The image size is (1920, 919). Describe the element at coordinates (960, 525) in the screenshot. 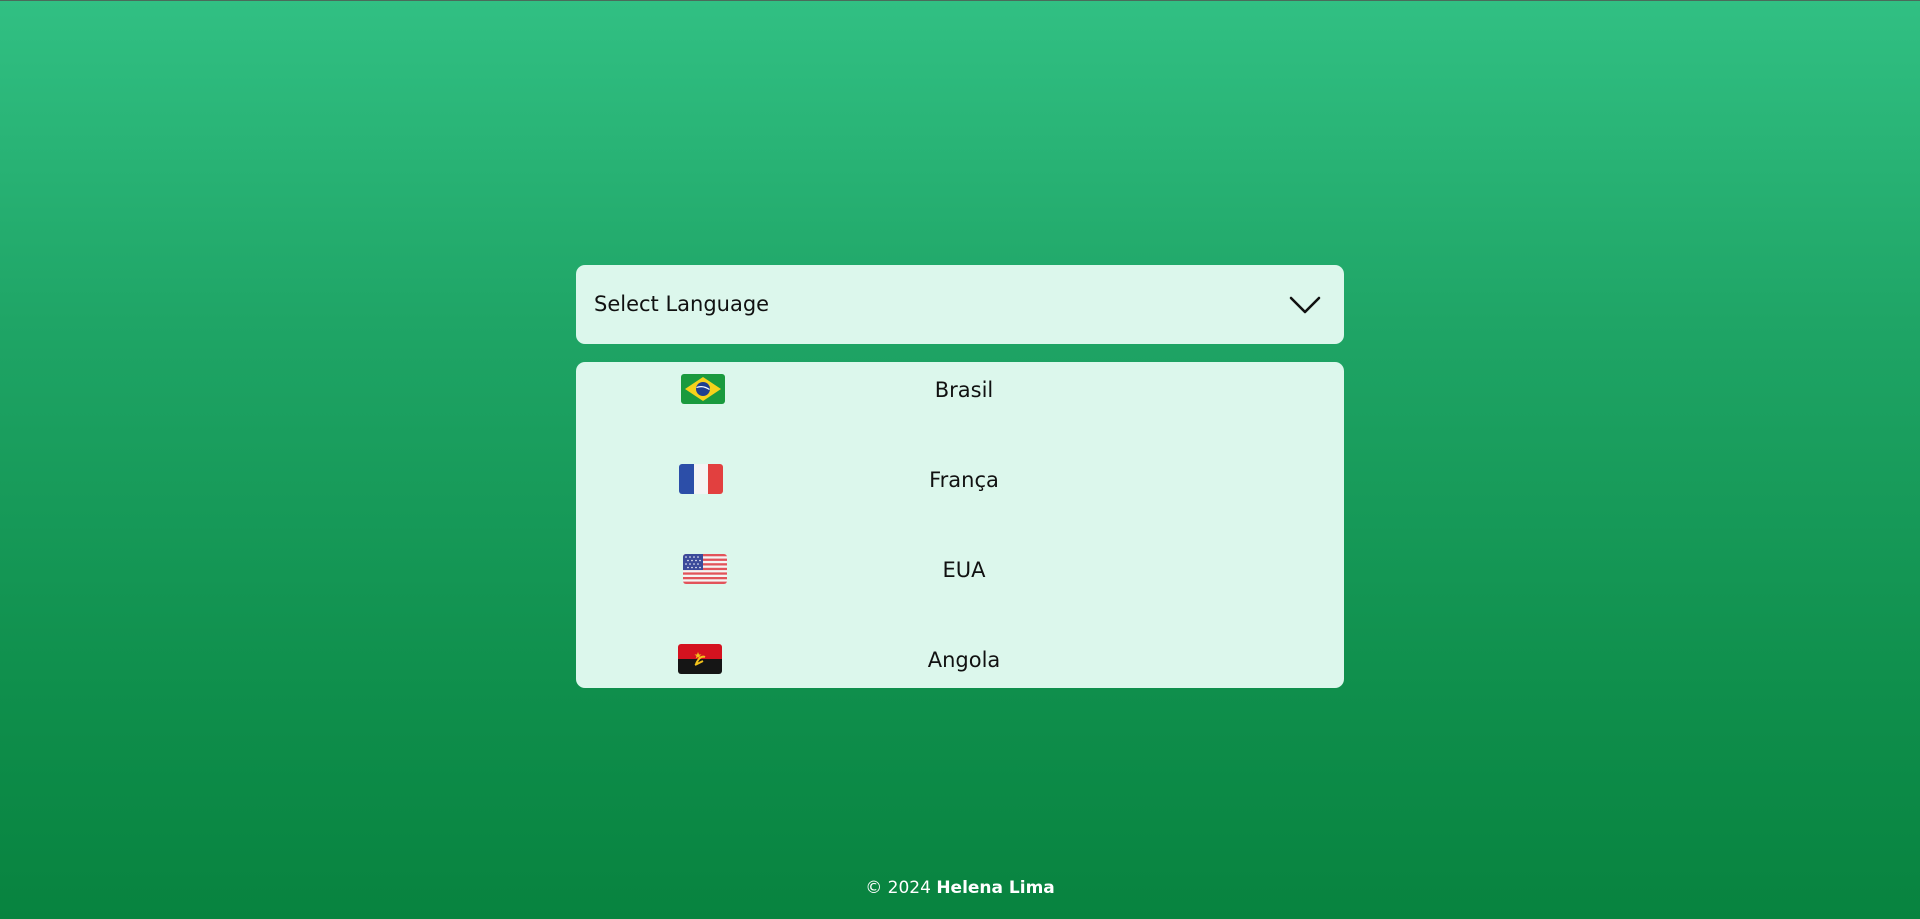

I see `language-dropdown-list: Brasil França EUA Angola` at that location.